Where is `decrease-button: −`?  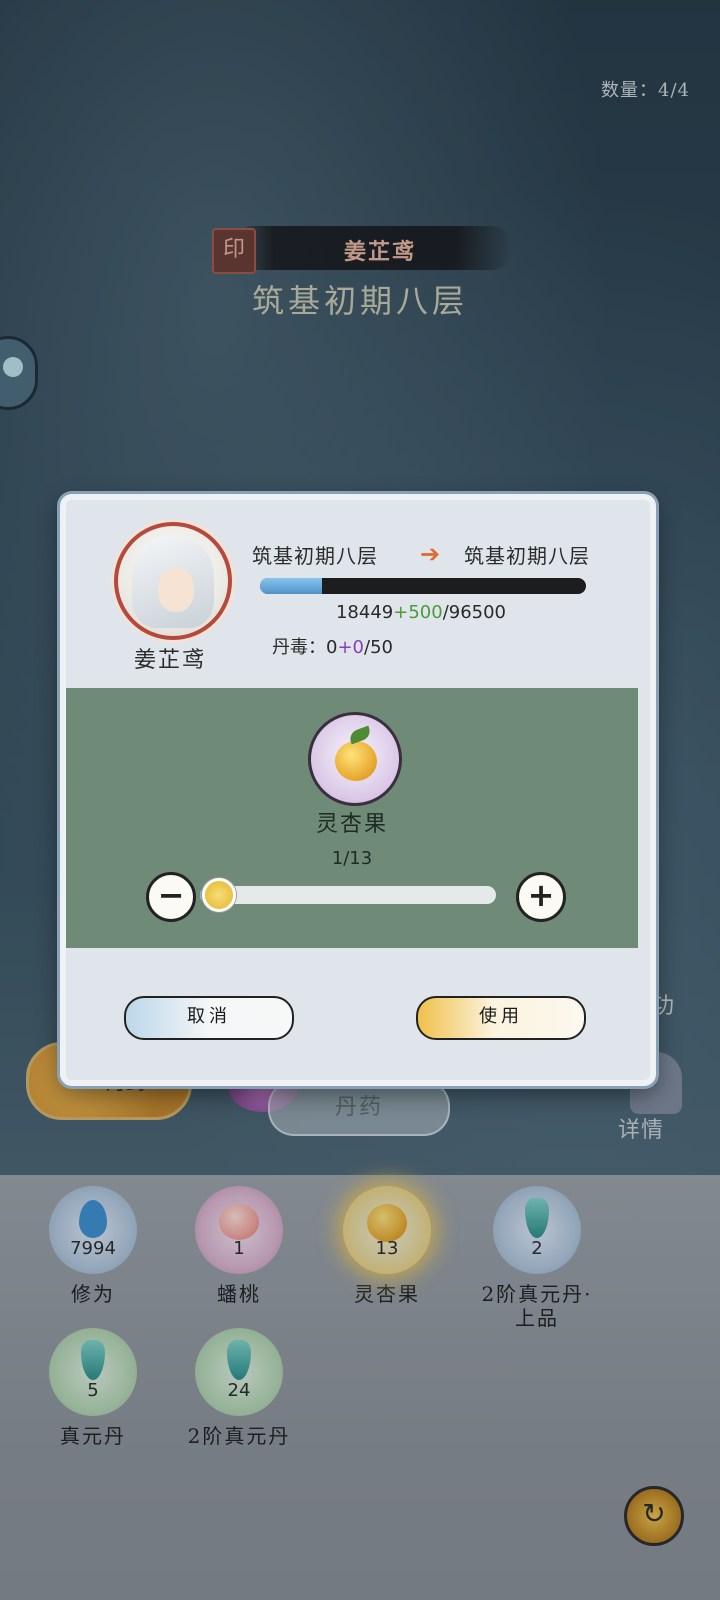 decrease-button: − is located at coordinates (171, 897).